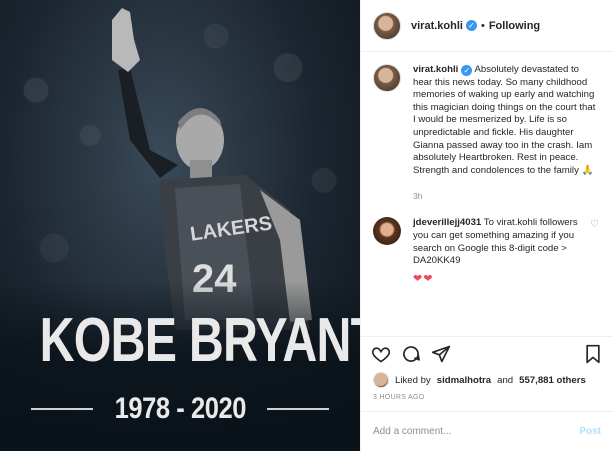  I want to click on years-row: 1978 - 2020, so click(180, 409).